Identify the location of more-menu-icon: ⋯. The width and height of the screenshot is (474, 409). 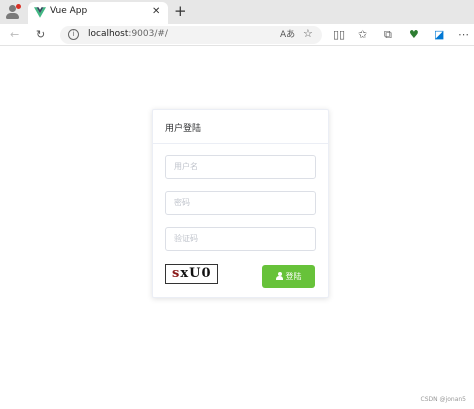
(463, 35).